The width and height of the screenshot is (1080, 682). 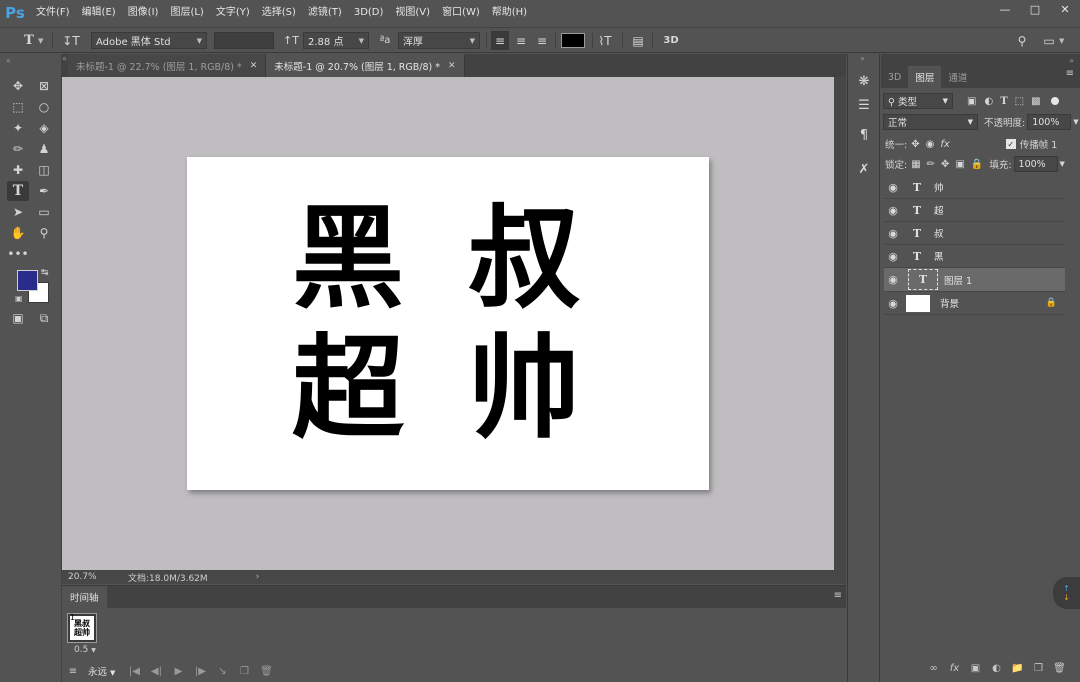 I want to click on character-panel-icon: ▤, so click(x=638, y=40).